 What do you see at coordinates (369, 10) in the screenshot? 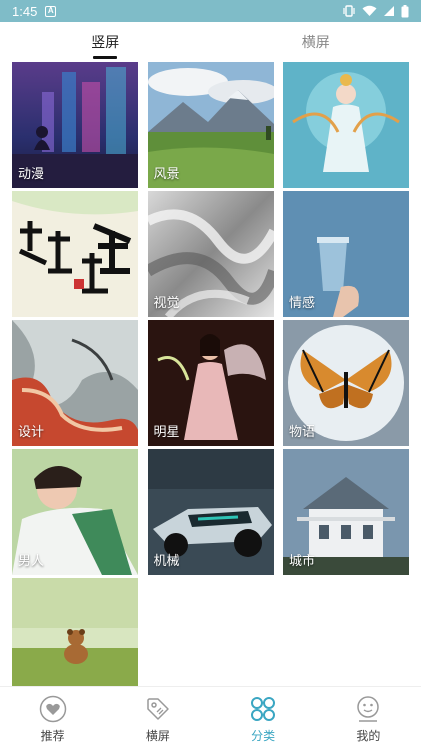
I see `wifi-icon` at bounding box center [369, 10].